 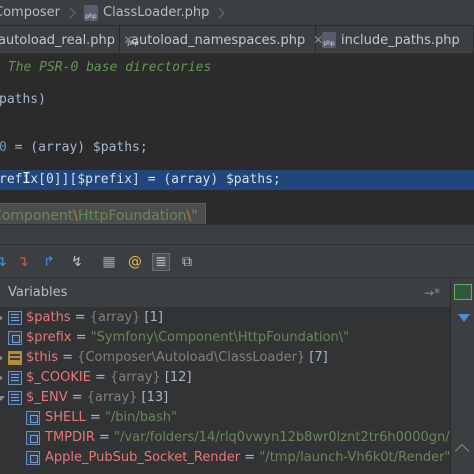 I want to click on variable-text: $_COOKIE = {array} [12], so click(x=109, y=378).